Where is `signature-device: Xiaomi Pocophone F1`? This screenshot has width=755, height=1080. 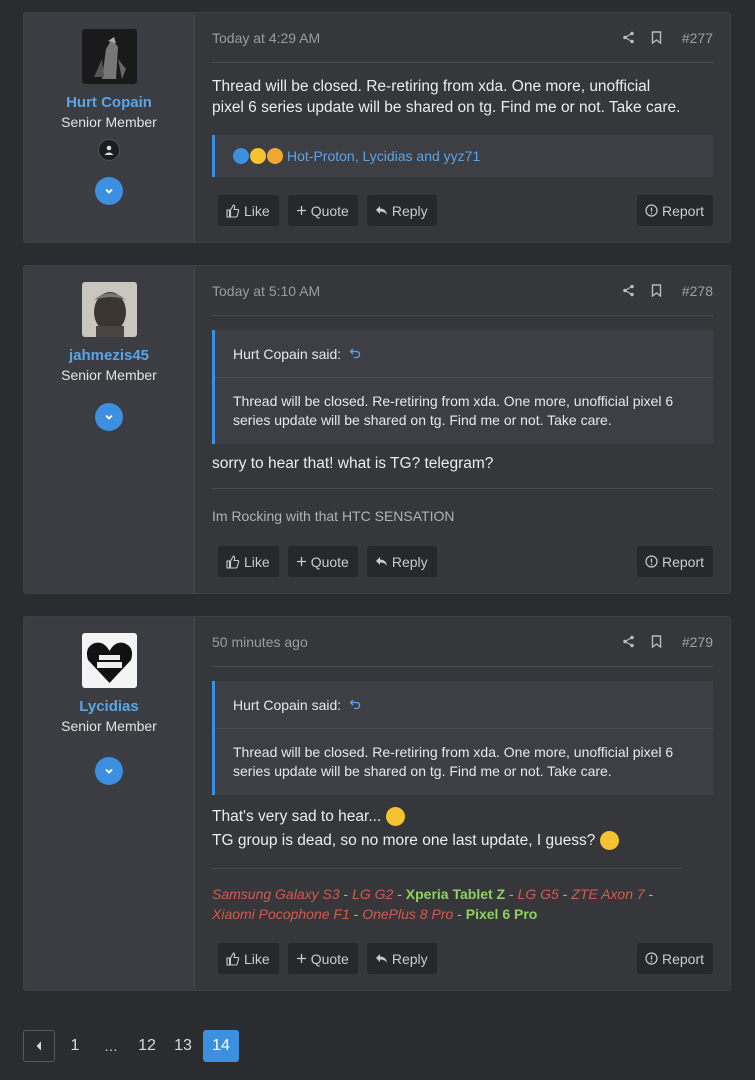 signature-device: Xiaomi Pocophone F1 is located at coordinates (281, 914).